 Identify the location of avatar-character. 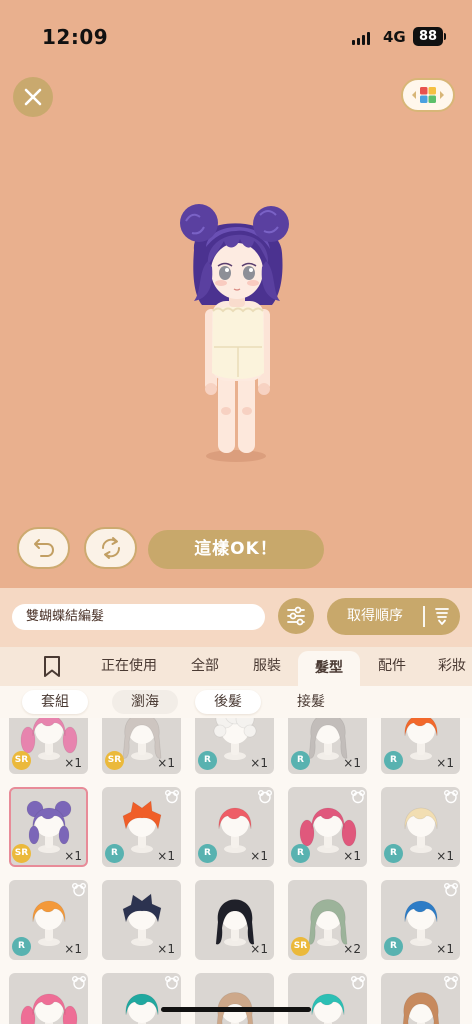
(234, 333).